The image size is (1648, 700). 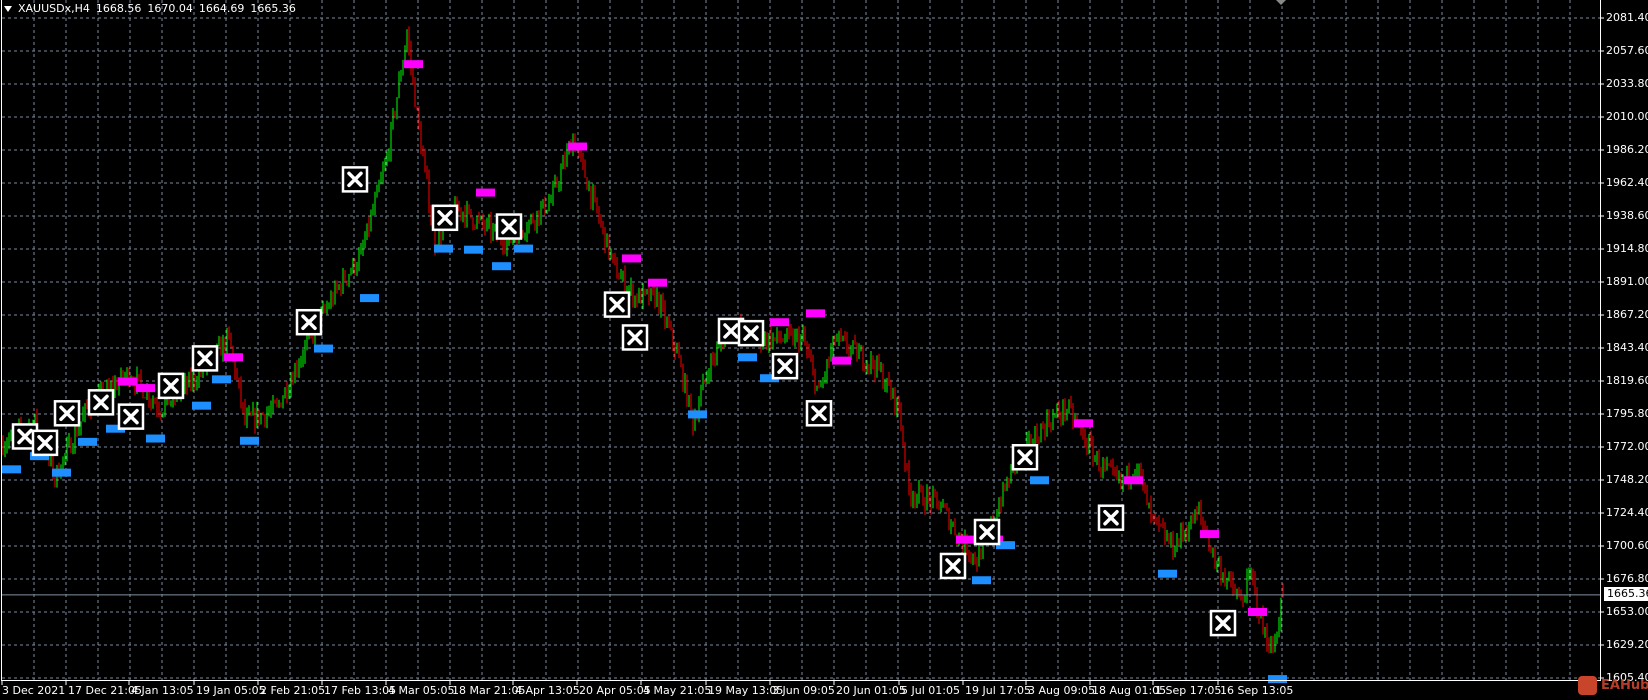 I want to click on time-tick-label: 20 Apr 05:05, so click(x=615, y=690).